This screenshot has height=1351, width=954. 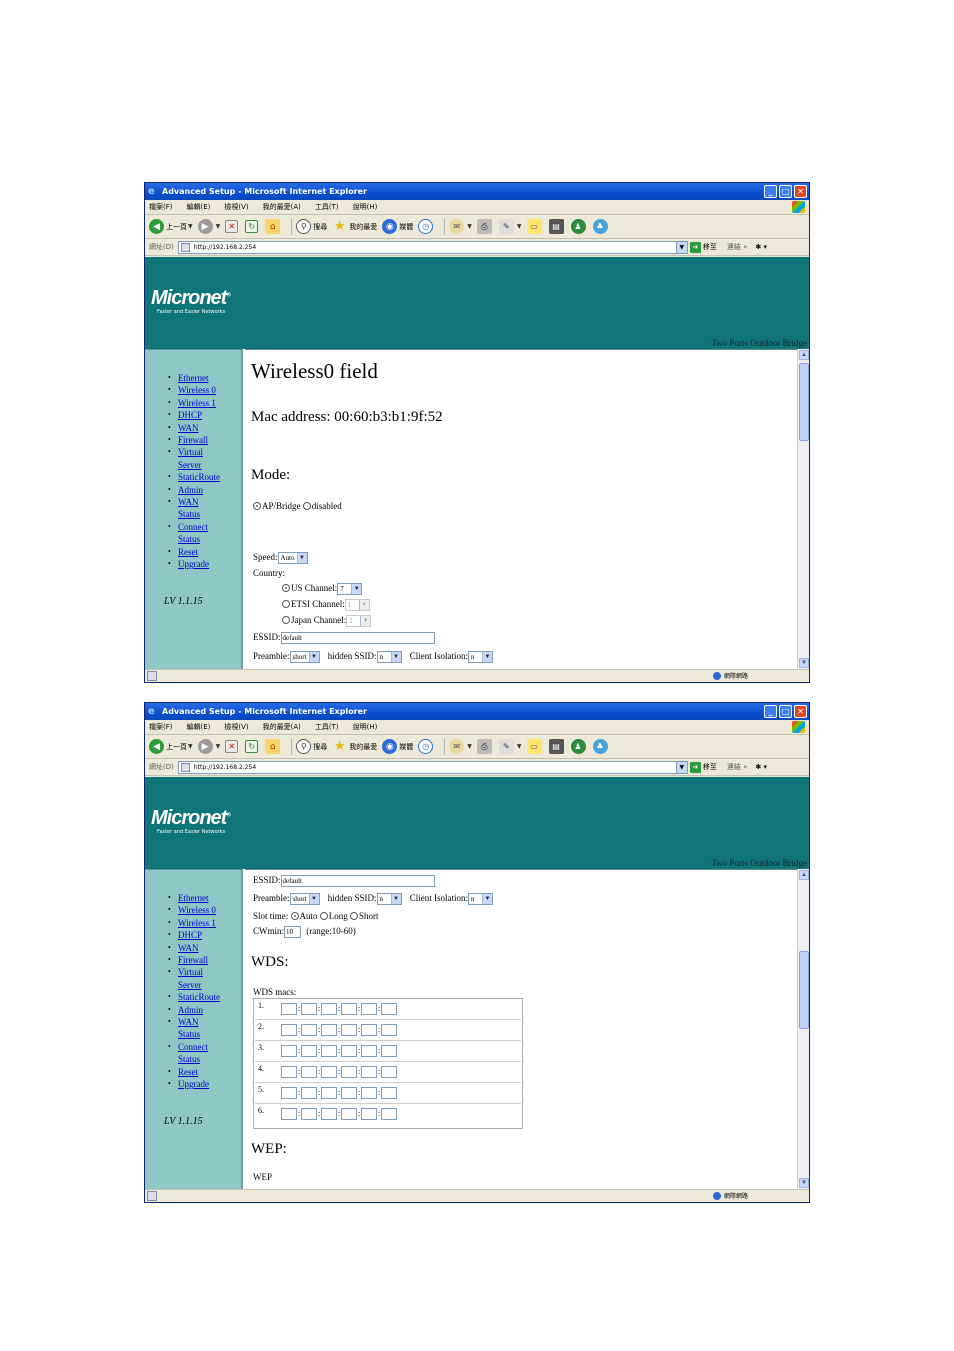 What do you see at coordinates (306, 506) in the screenshot?
I see `mode-disabled-radio` at bounding box center [306, 506].